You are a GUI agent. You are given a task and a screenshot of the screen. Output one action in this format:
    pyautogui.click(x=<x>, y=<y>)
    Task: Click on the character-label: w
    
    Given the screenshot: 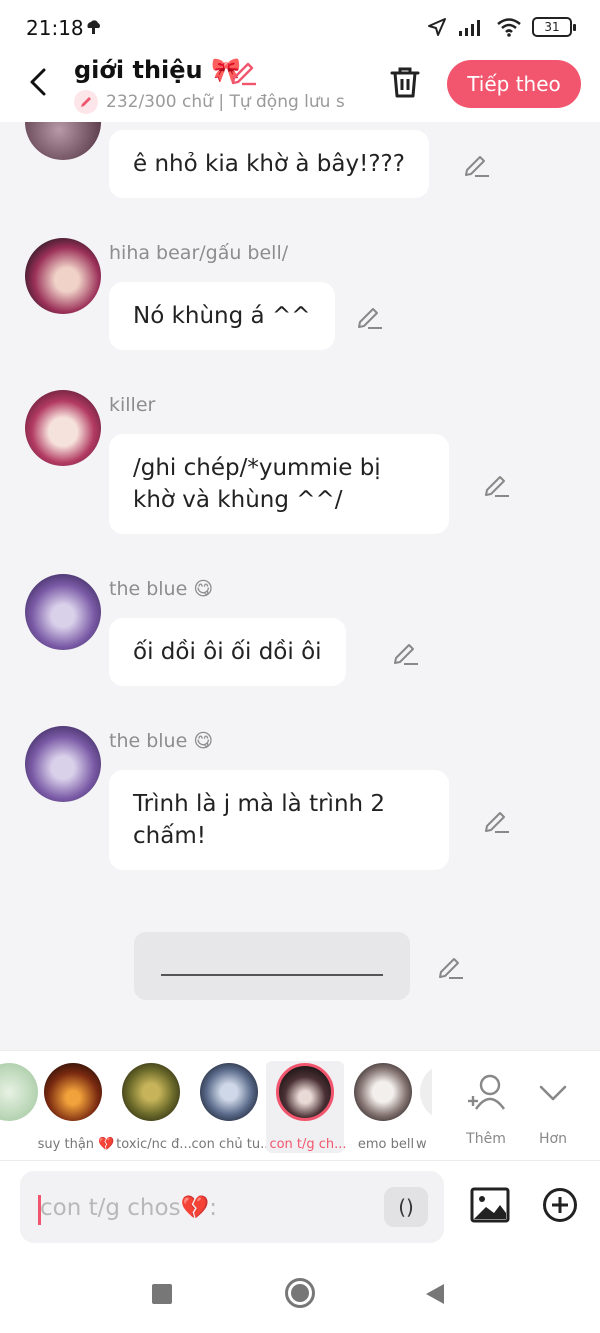 What is the action you would take?
    pyautogui.click(x=421, y=1144)
    